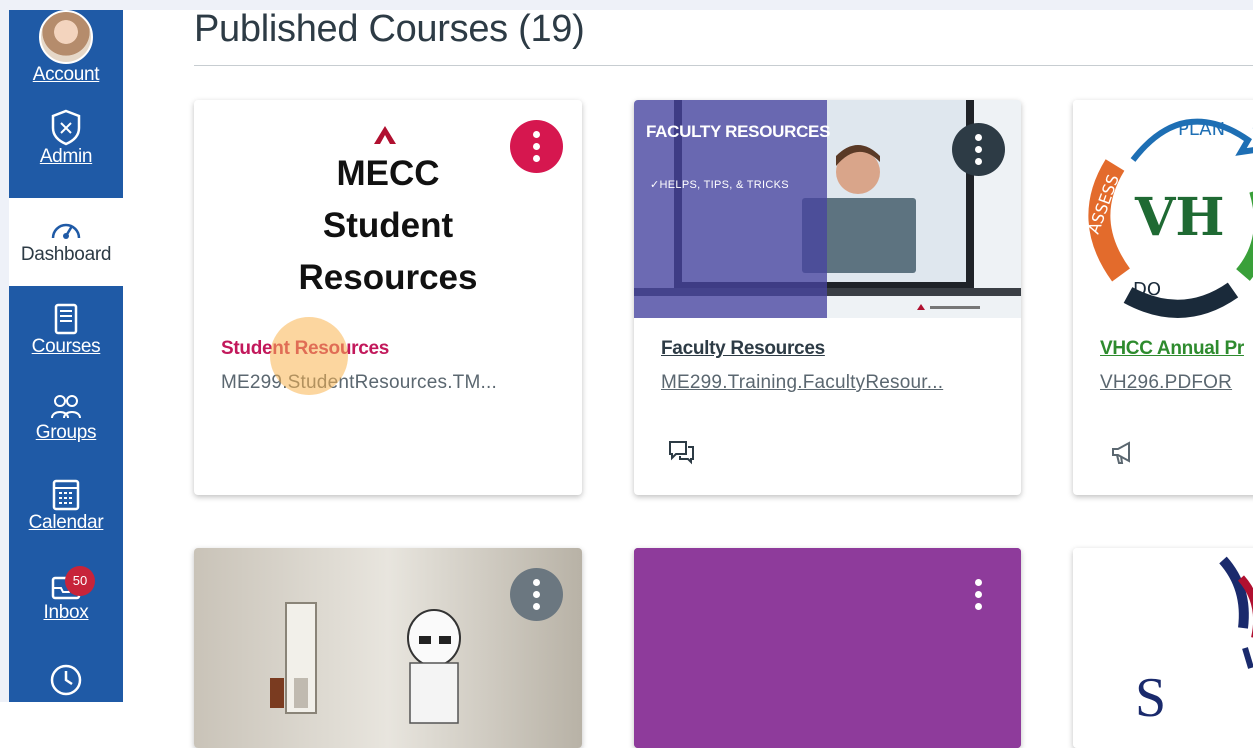  Describe the element at coordinates (388, 225) in the screenshot. I see `hero-text-line-2: Student` at that location.